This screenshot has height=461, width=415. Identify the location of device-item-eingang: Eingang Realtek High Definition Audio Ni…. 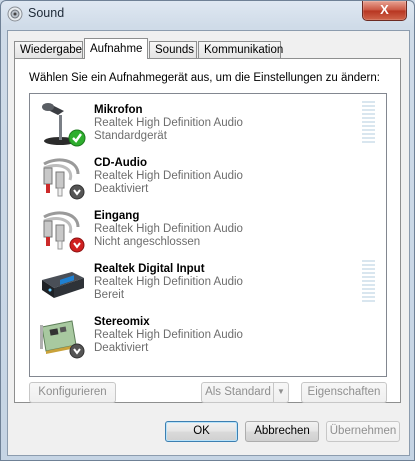
(208, 230).